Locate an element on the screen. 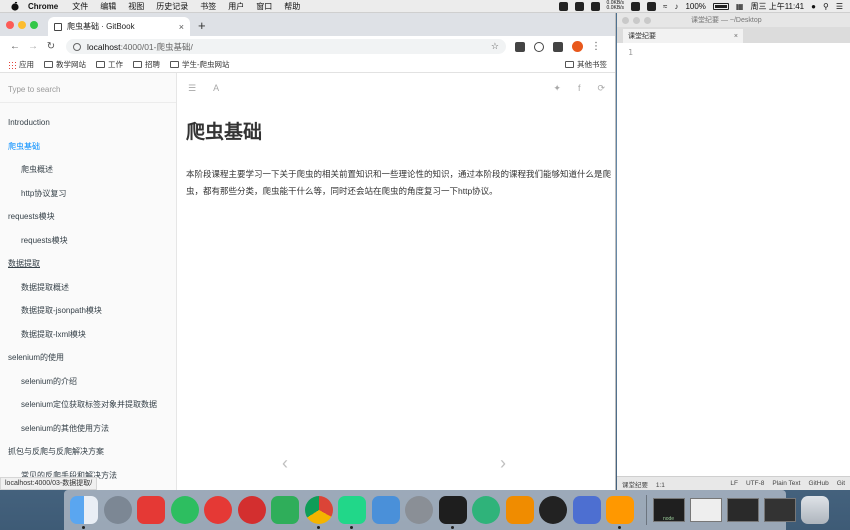 This screenshot has height=530, width=850. site-info-icon is located at coordinates (77, 46).